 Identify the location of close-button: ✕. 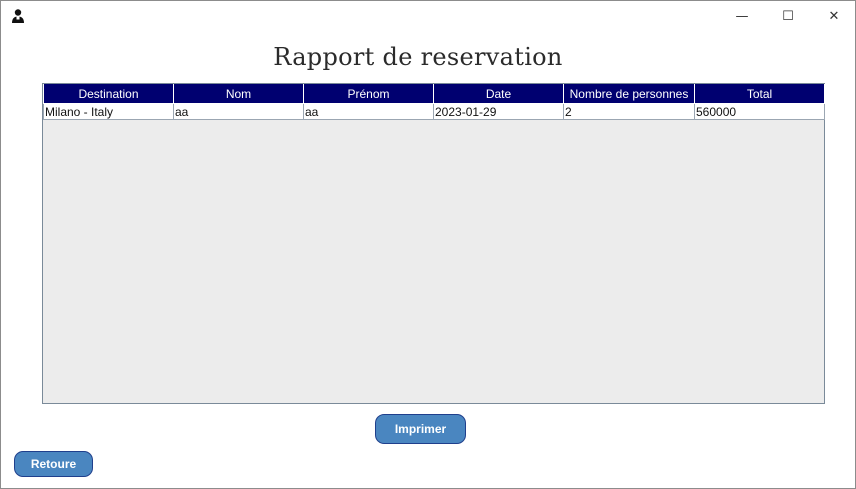
(833, 16).